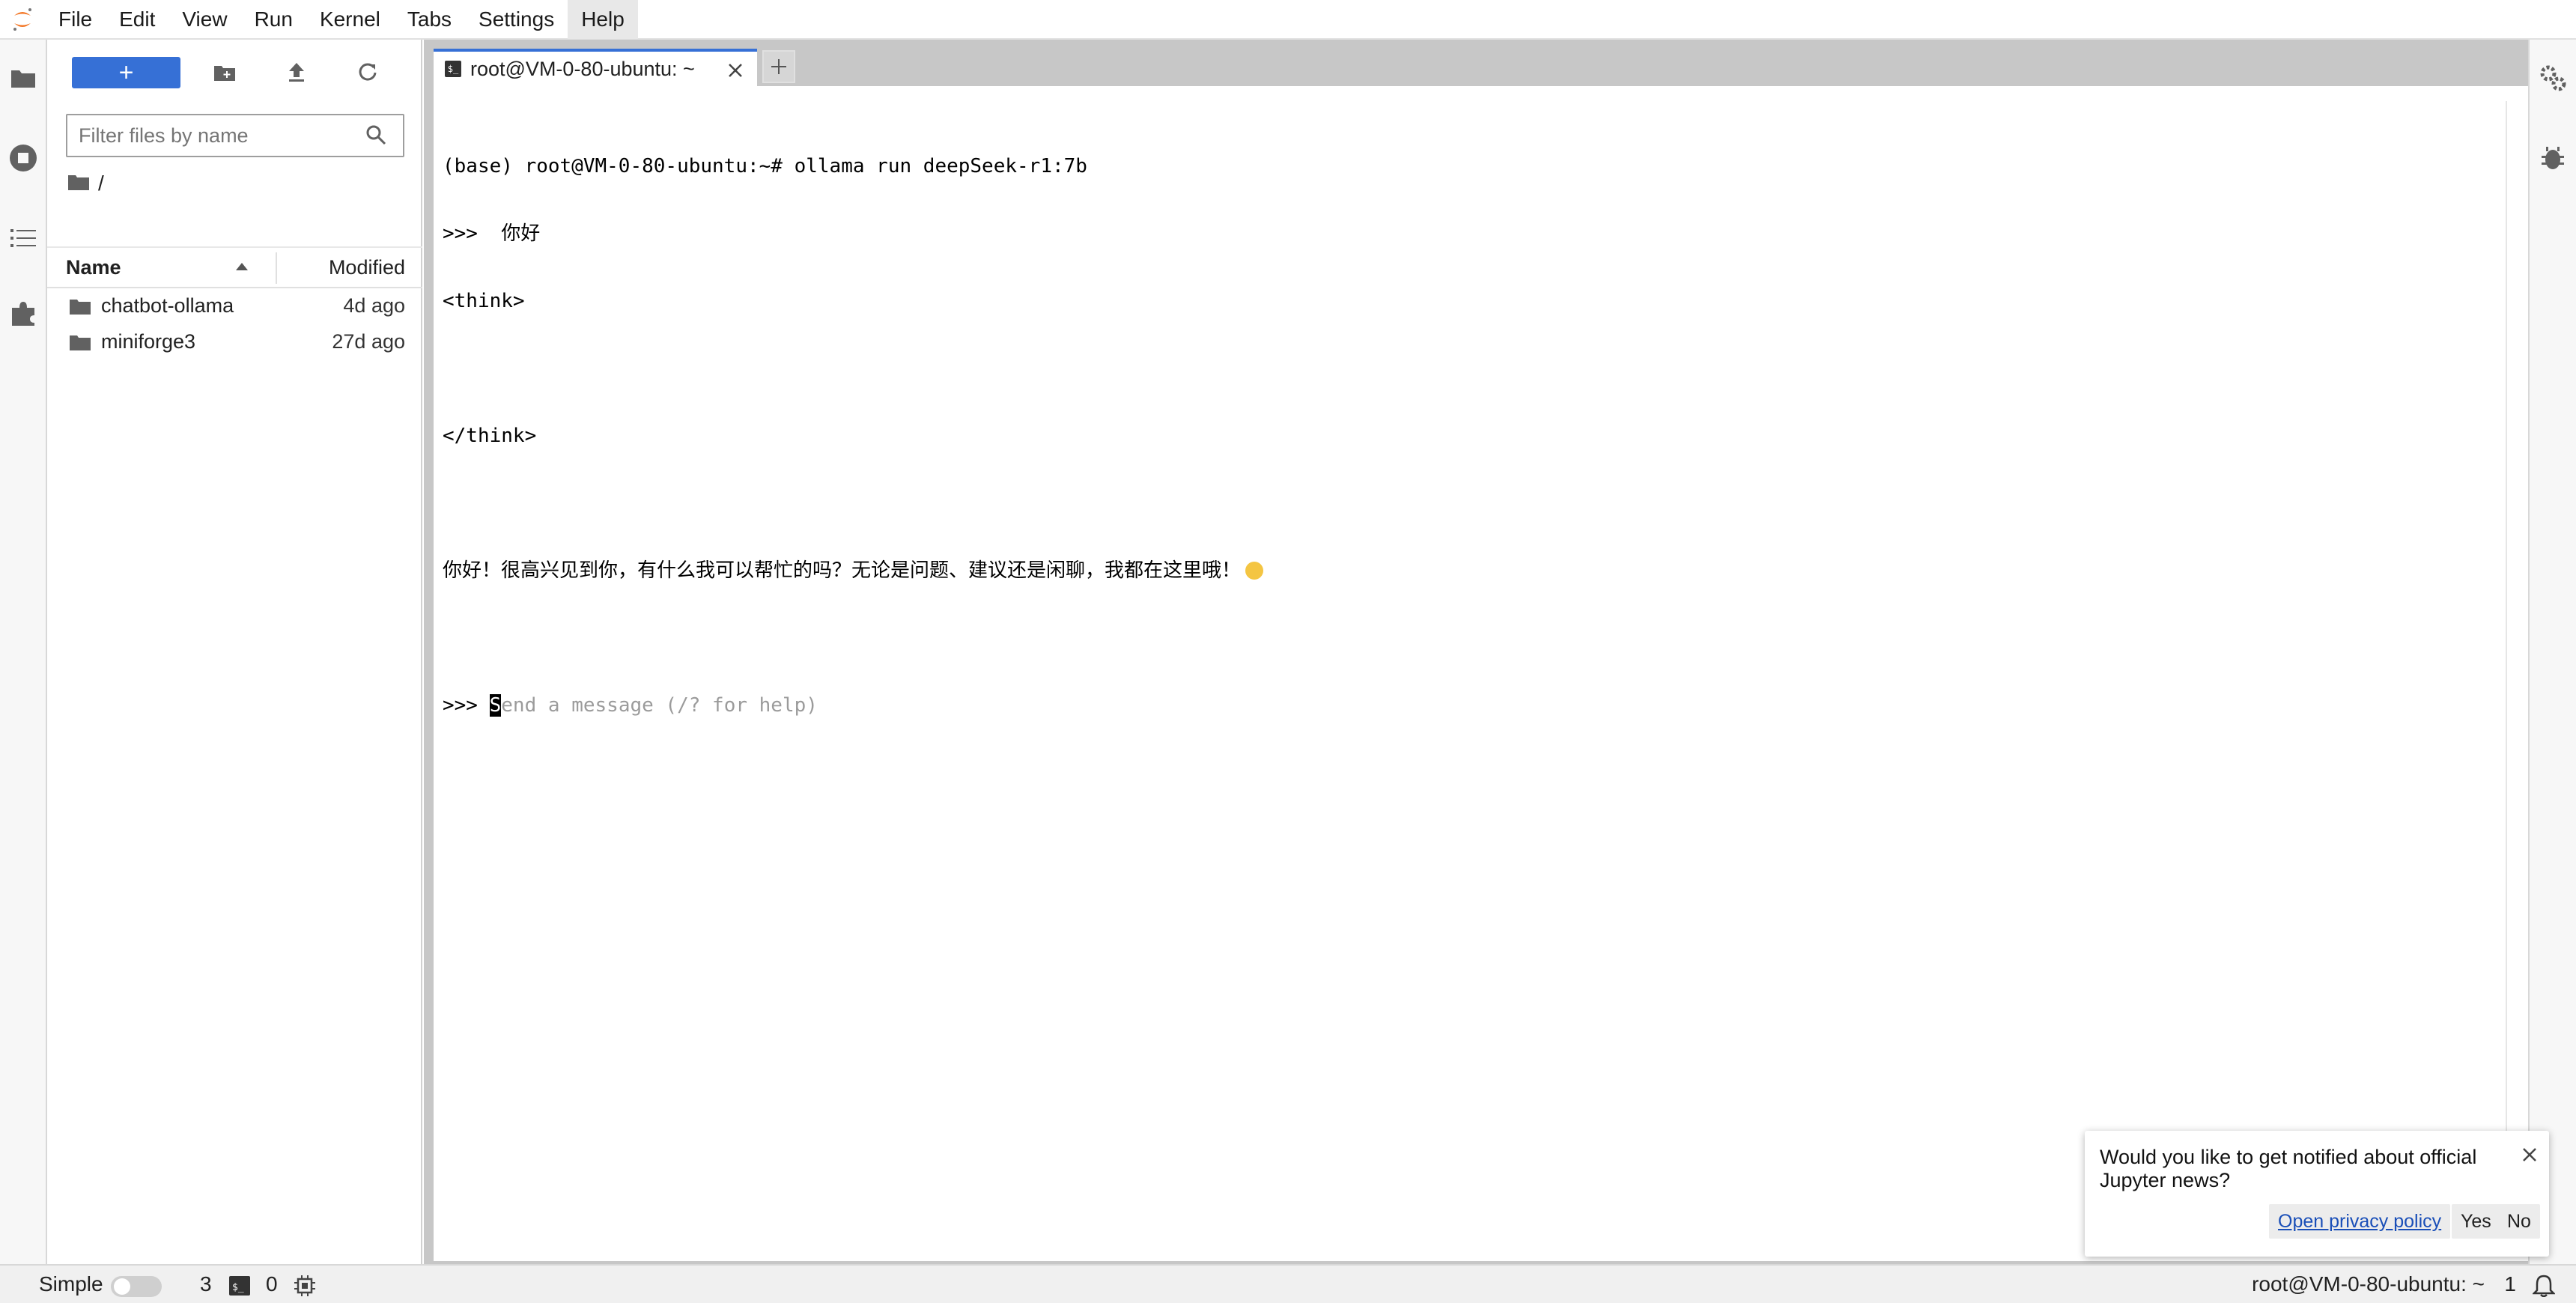  I want to click on menu-tabs: Tabs, so click(429, 20).